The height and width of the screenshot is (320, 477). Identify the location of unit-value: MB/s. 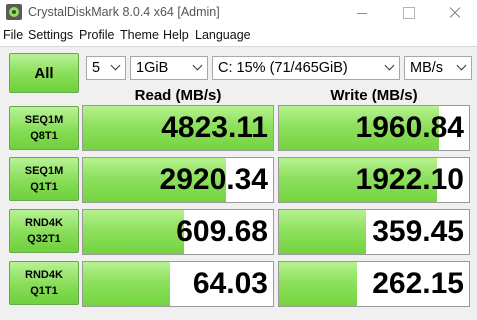
(427, 68).